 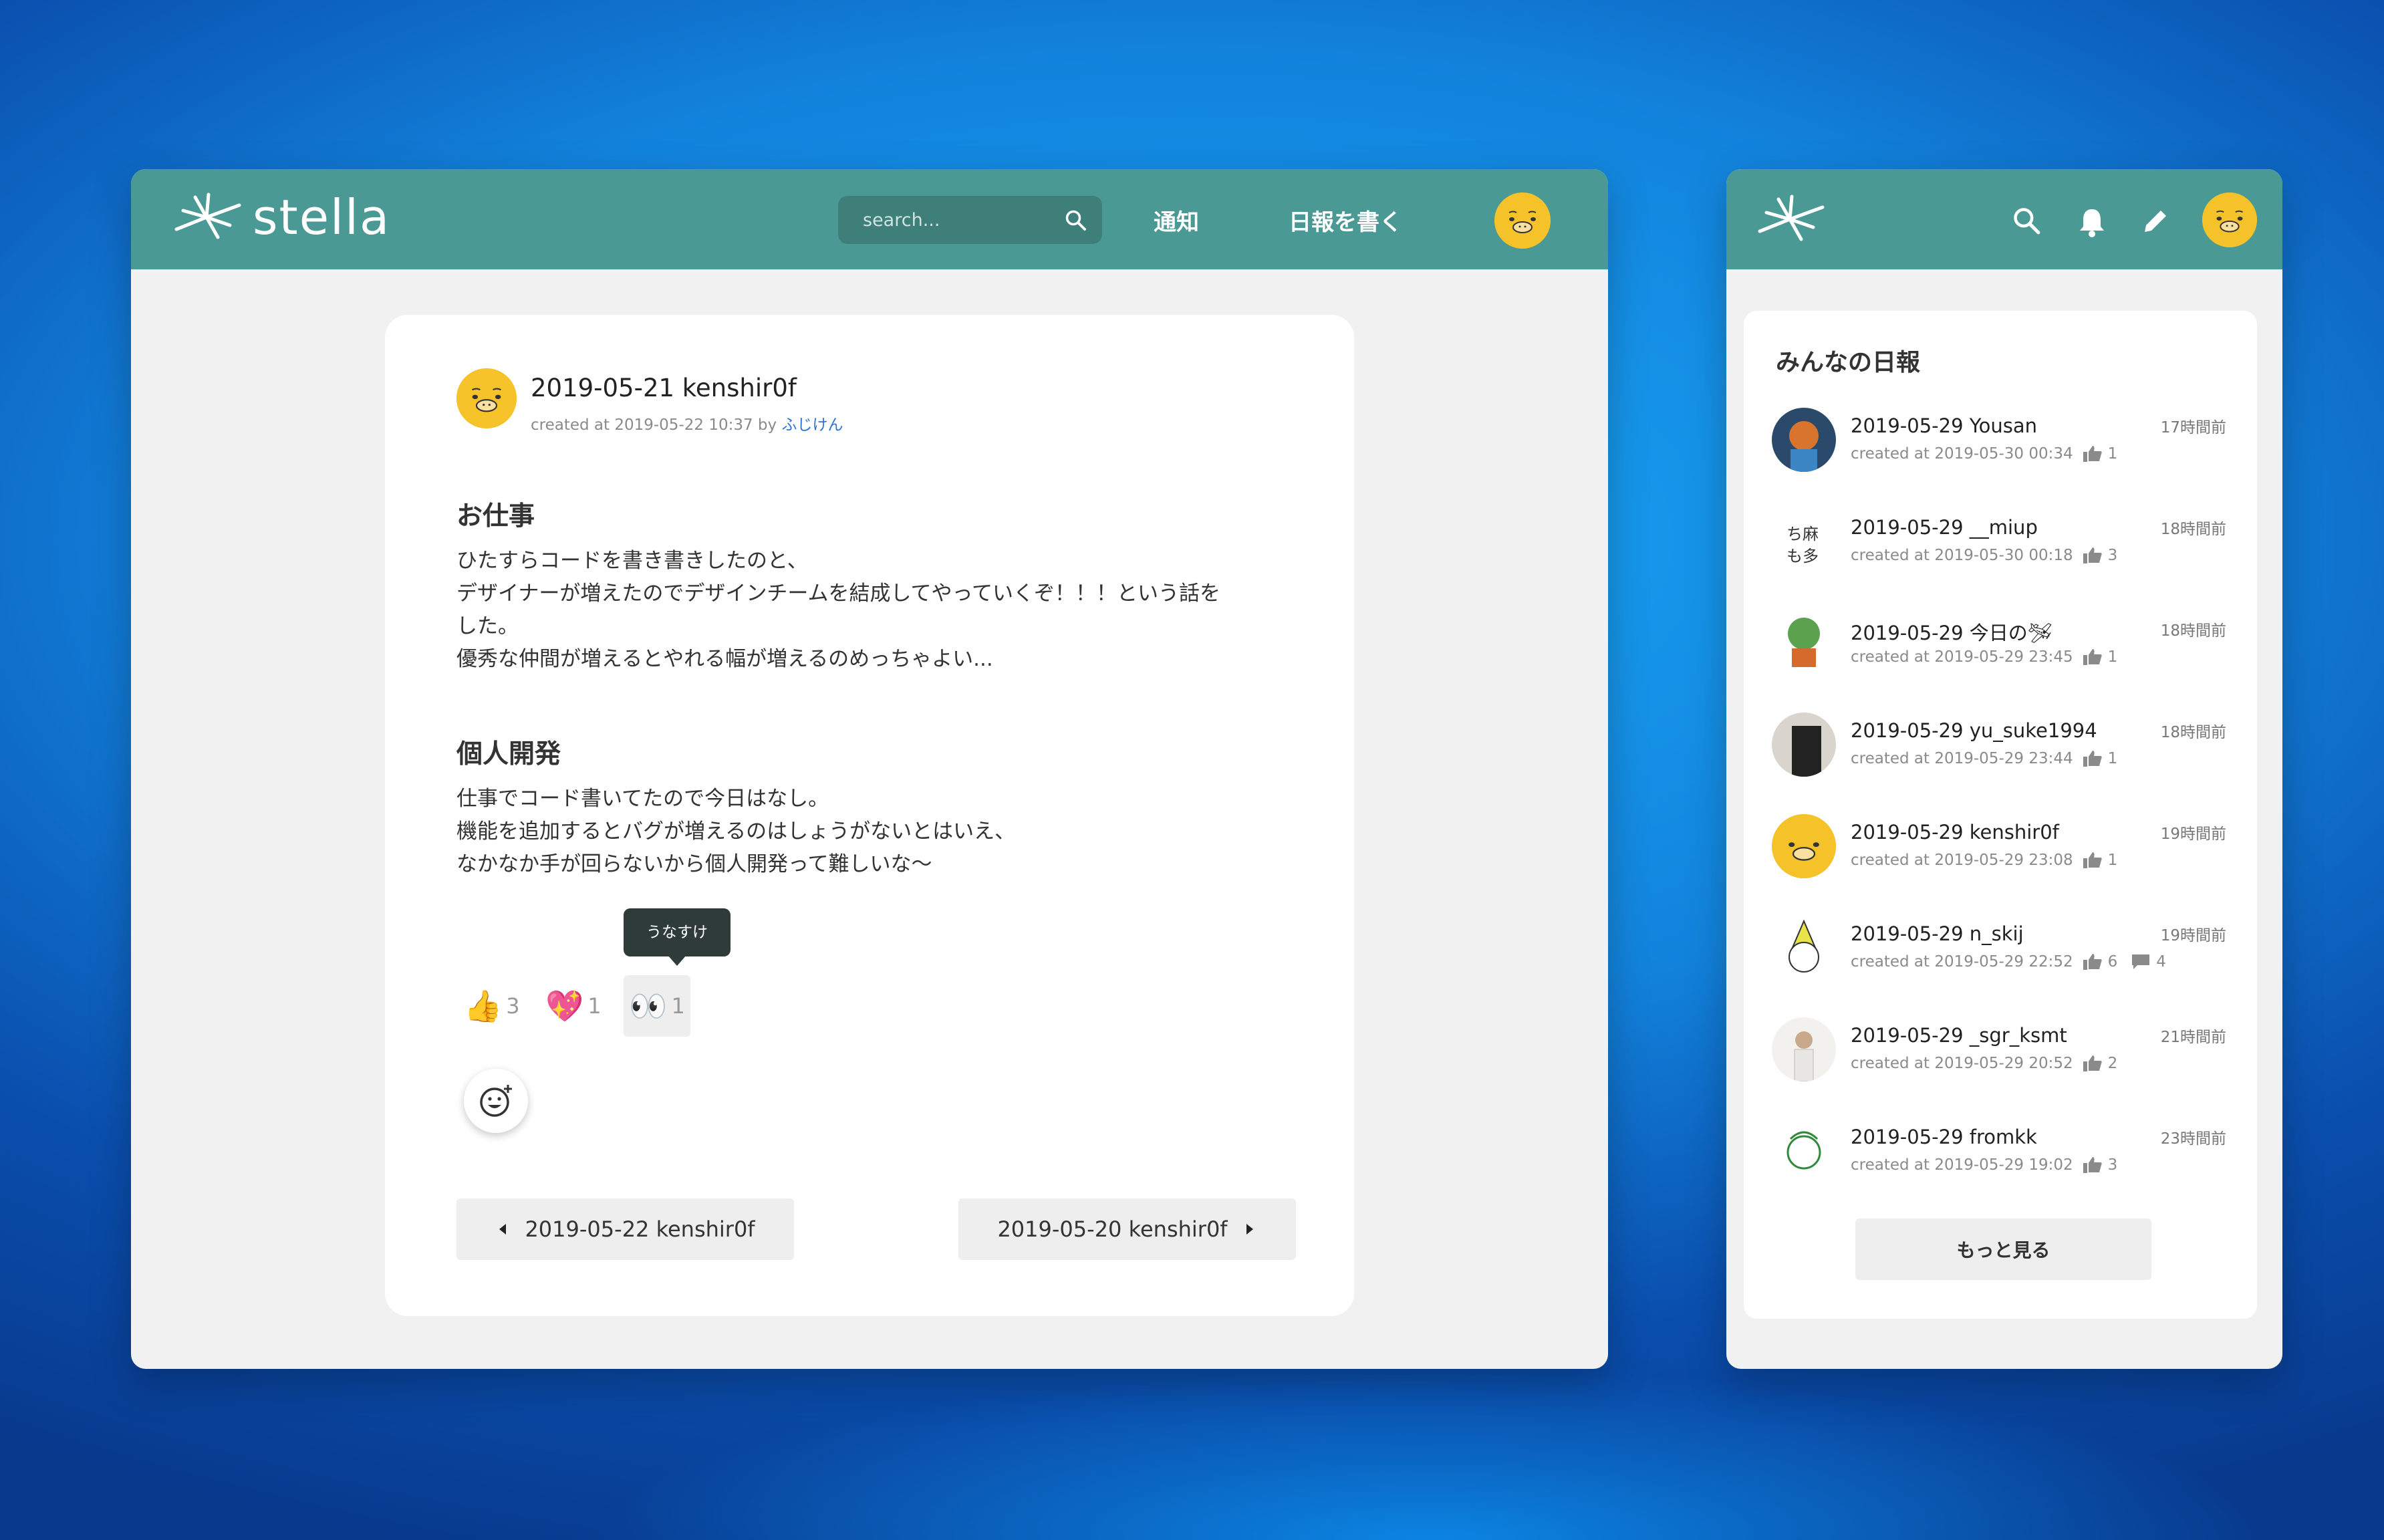 I want to click on sparkling-heart-icon: 💖, so click(x=564, y=1005).